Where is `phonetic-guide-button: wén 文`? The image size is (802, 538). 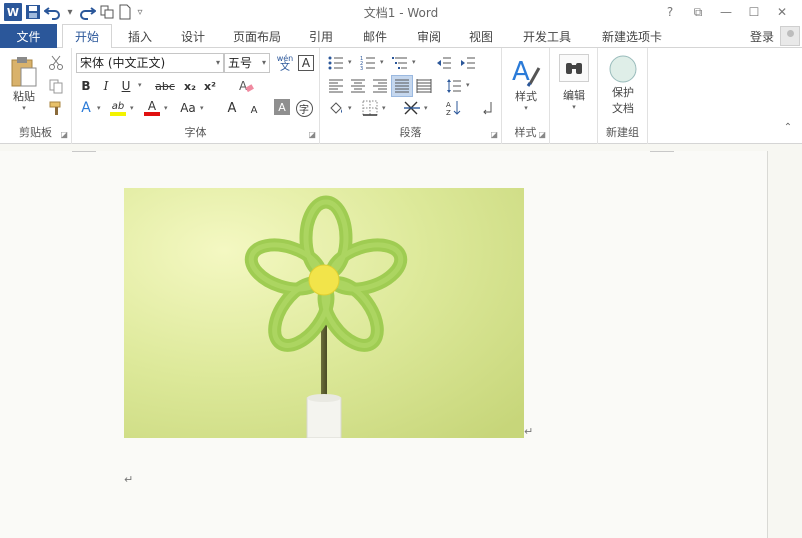 phonetic-guide-button: wén 文 is located at coordinates (285, 63).